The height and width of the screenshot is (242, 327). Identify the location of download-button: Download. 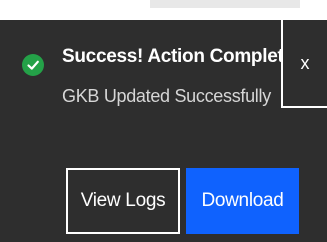
(242, 201).